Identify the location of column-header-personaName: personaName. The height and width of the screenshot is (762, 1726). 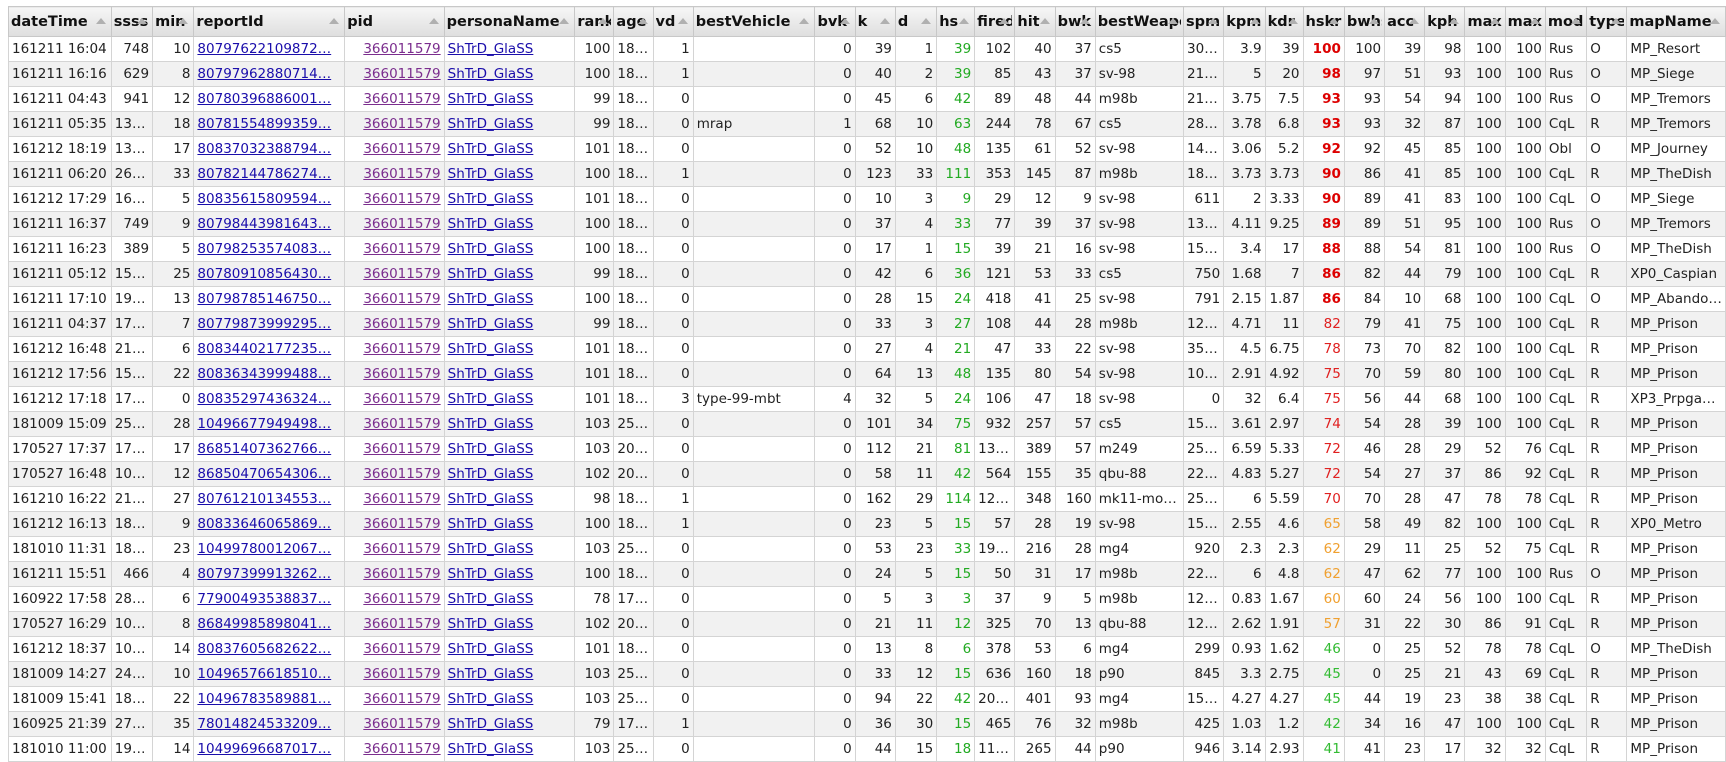
(509, 21).